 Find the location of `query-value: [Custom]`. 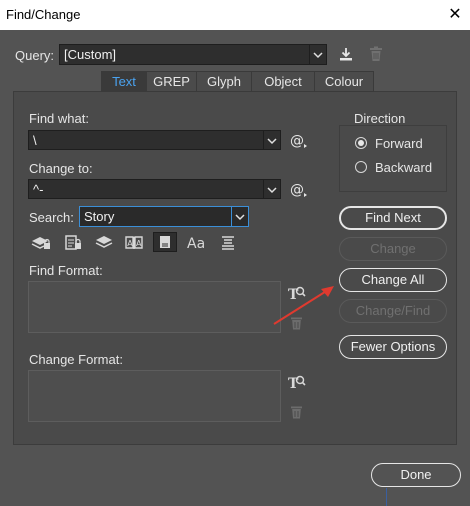

query-value: [Custom] is located at coordinates (90, 54).